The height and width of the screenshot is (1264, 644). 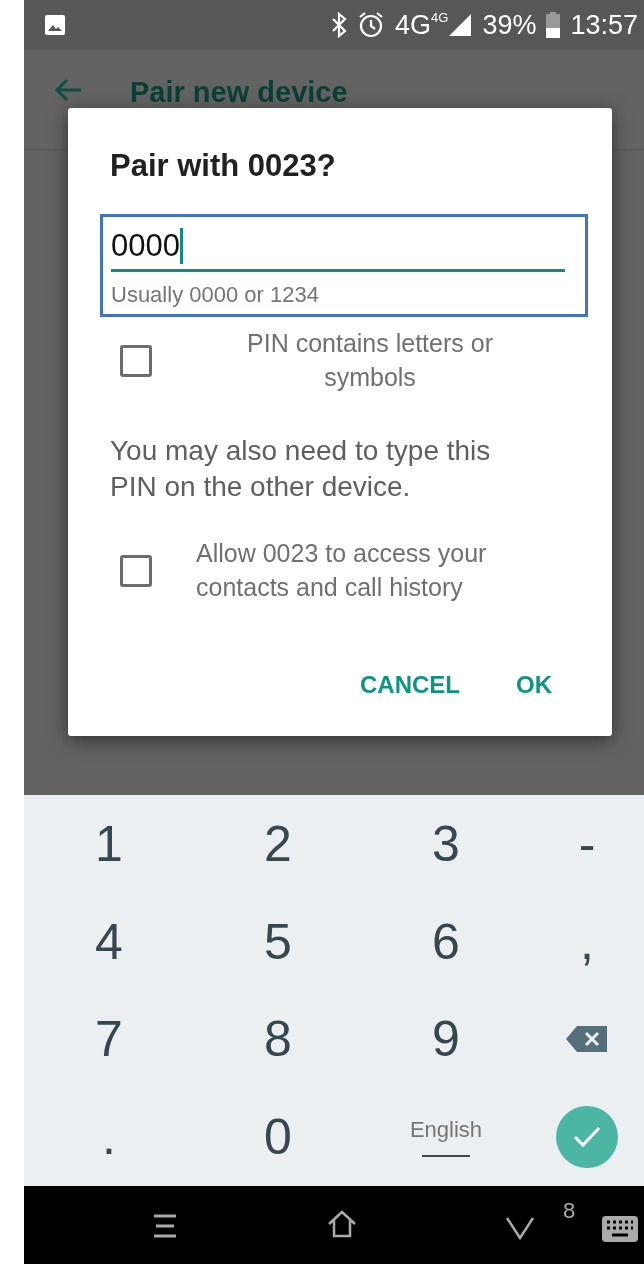 I want to click on dialog-button: CANCEL, so click(x=410, y=684).